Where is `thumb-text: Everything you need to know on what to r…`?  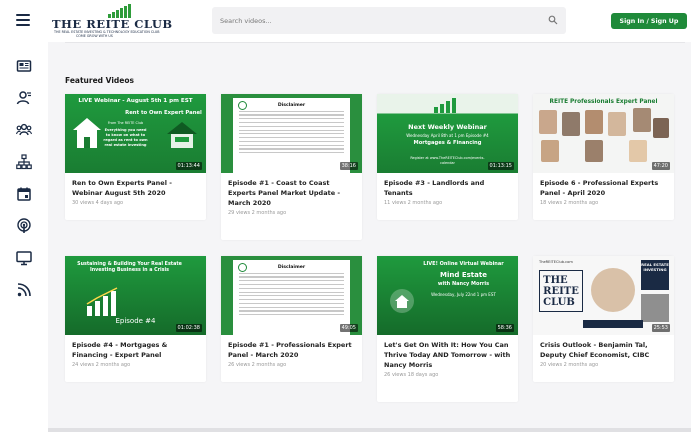 thumb-text: Everything you need to know on what to r… is located at coordinates (125, 137).